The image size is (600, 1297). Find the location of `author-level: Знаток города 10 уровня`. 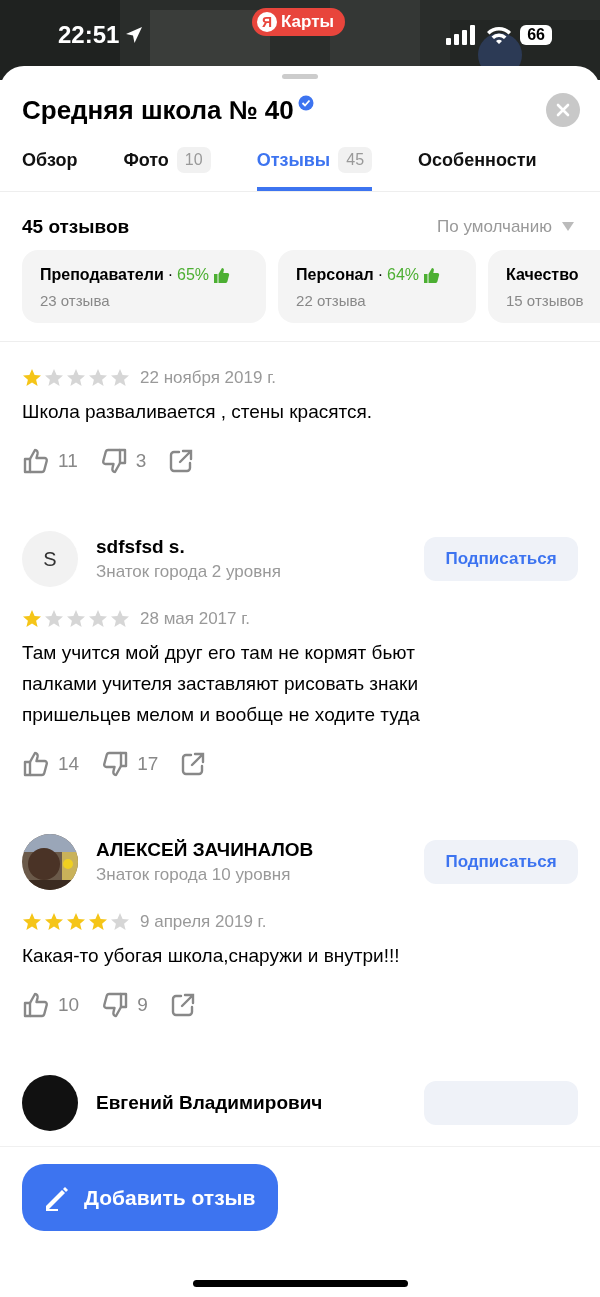

author-level: Знаток города 10 уровня is located at coordinates (194, 875).